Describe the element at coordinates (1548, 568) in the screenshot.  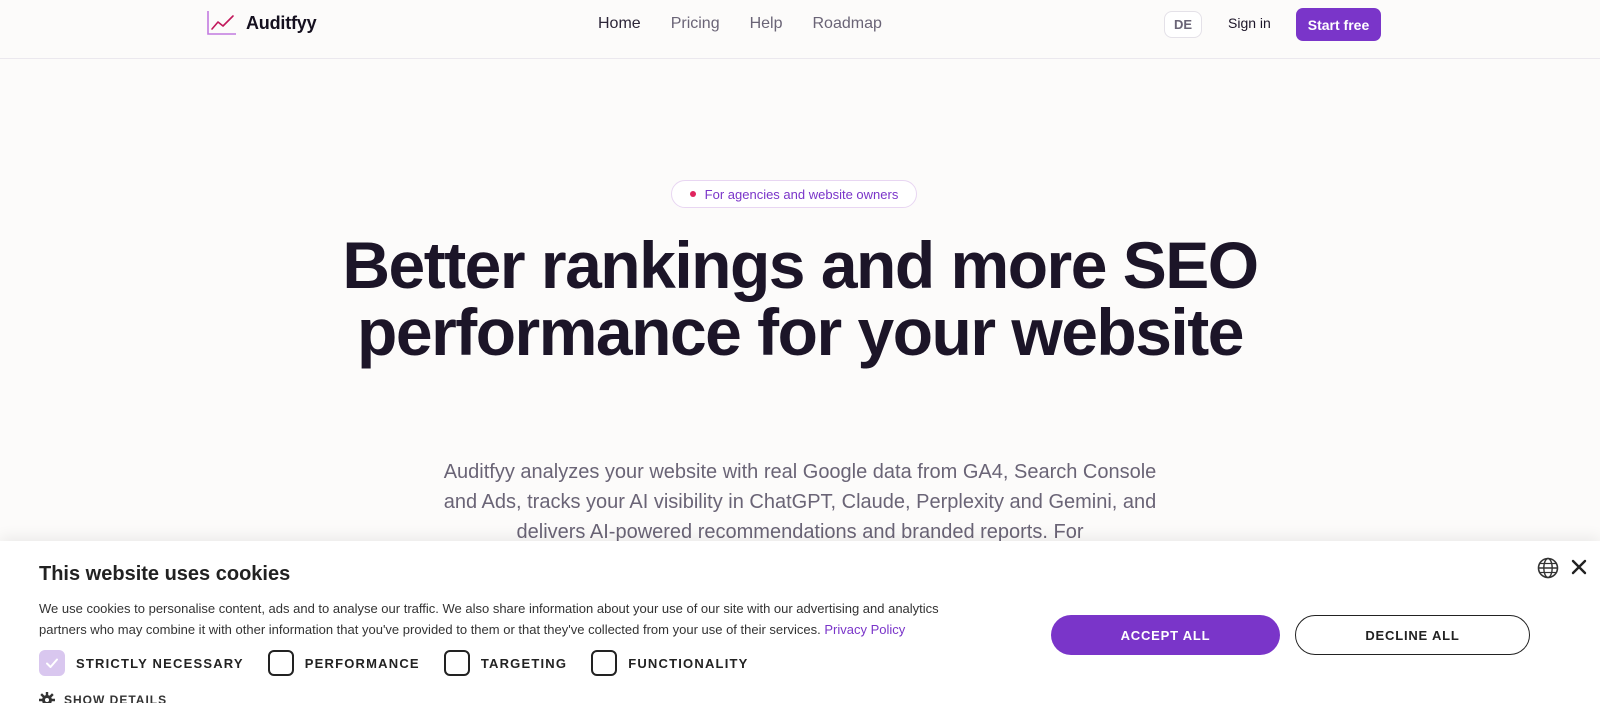
I see `globe-icon` at that location.